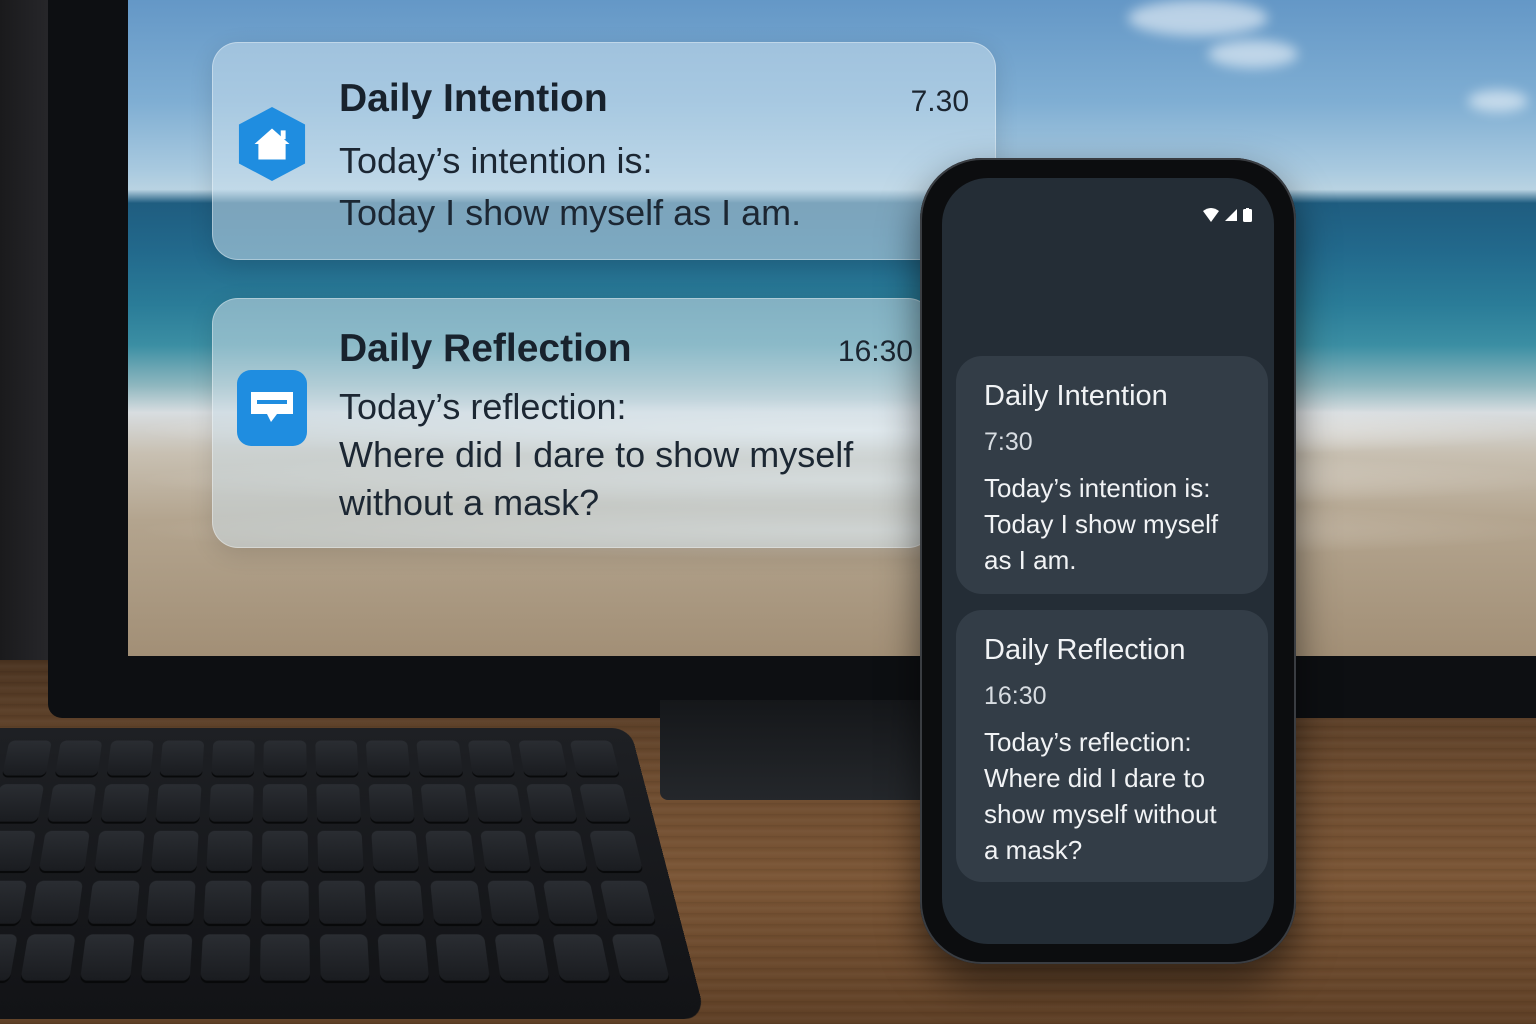  Describe the element at coordinates (1231, 215) in the screenshot. I see `signal-icon` at that location.